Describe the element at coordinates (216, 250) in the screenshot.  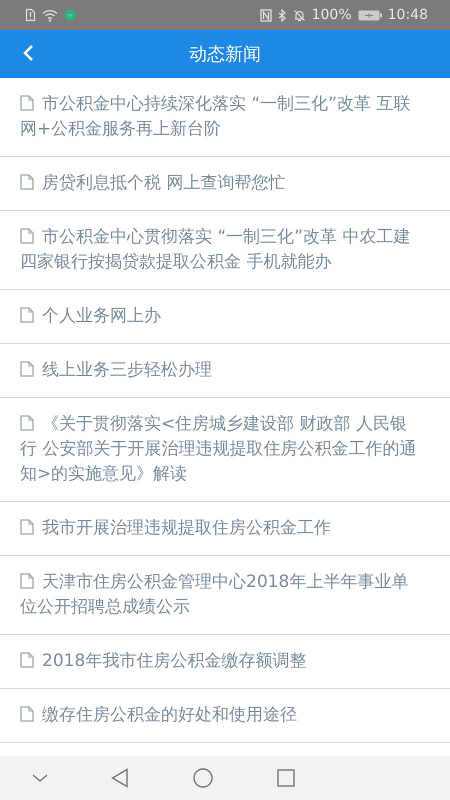
I see `news-title: 市公积金中心贯彻落实 “一制三化”改革 中农工建四家银行按揭贷款提取公积金 手机就能办` at that location.